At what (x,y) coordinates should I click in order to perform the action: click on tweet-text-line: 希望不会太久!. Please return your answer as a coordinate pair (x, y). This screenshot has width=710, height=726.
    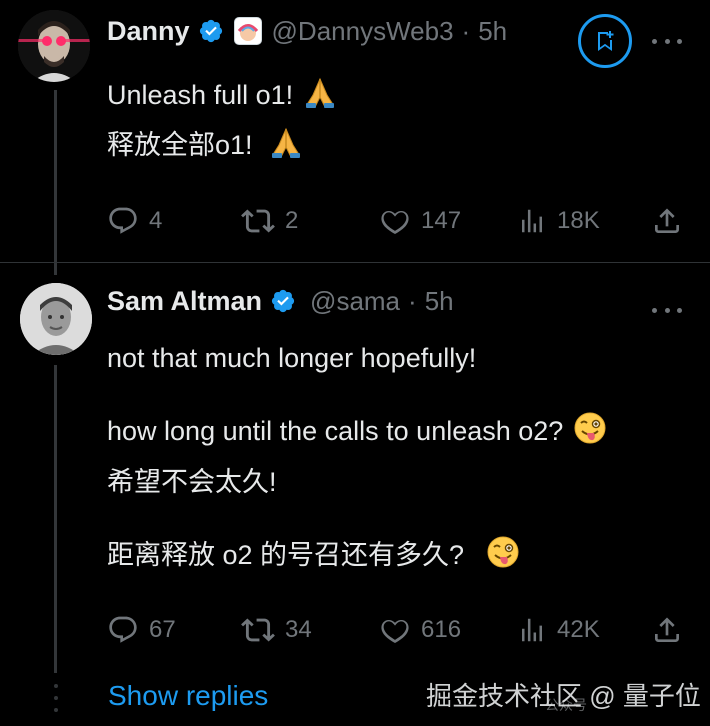
    Looking at the image, I should click on (192, 483).